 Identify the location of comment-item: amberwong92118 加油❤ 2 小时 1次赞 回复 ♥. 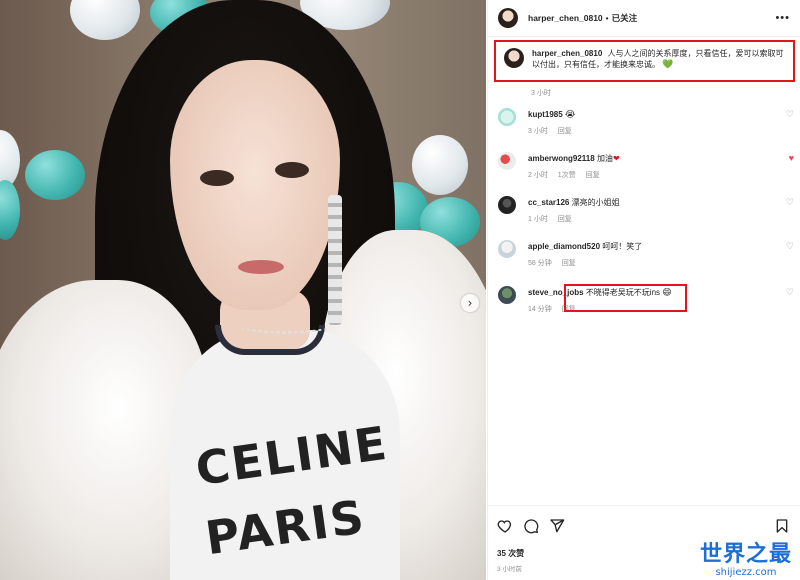
(646, 168).